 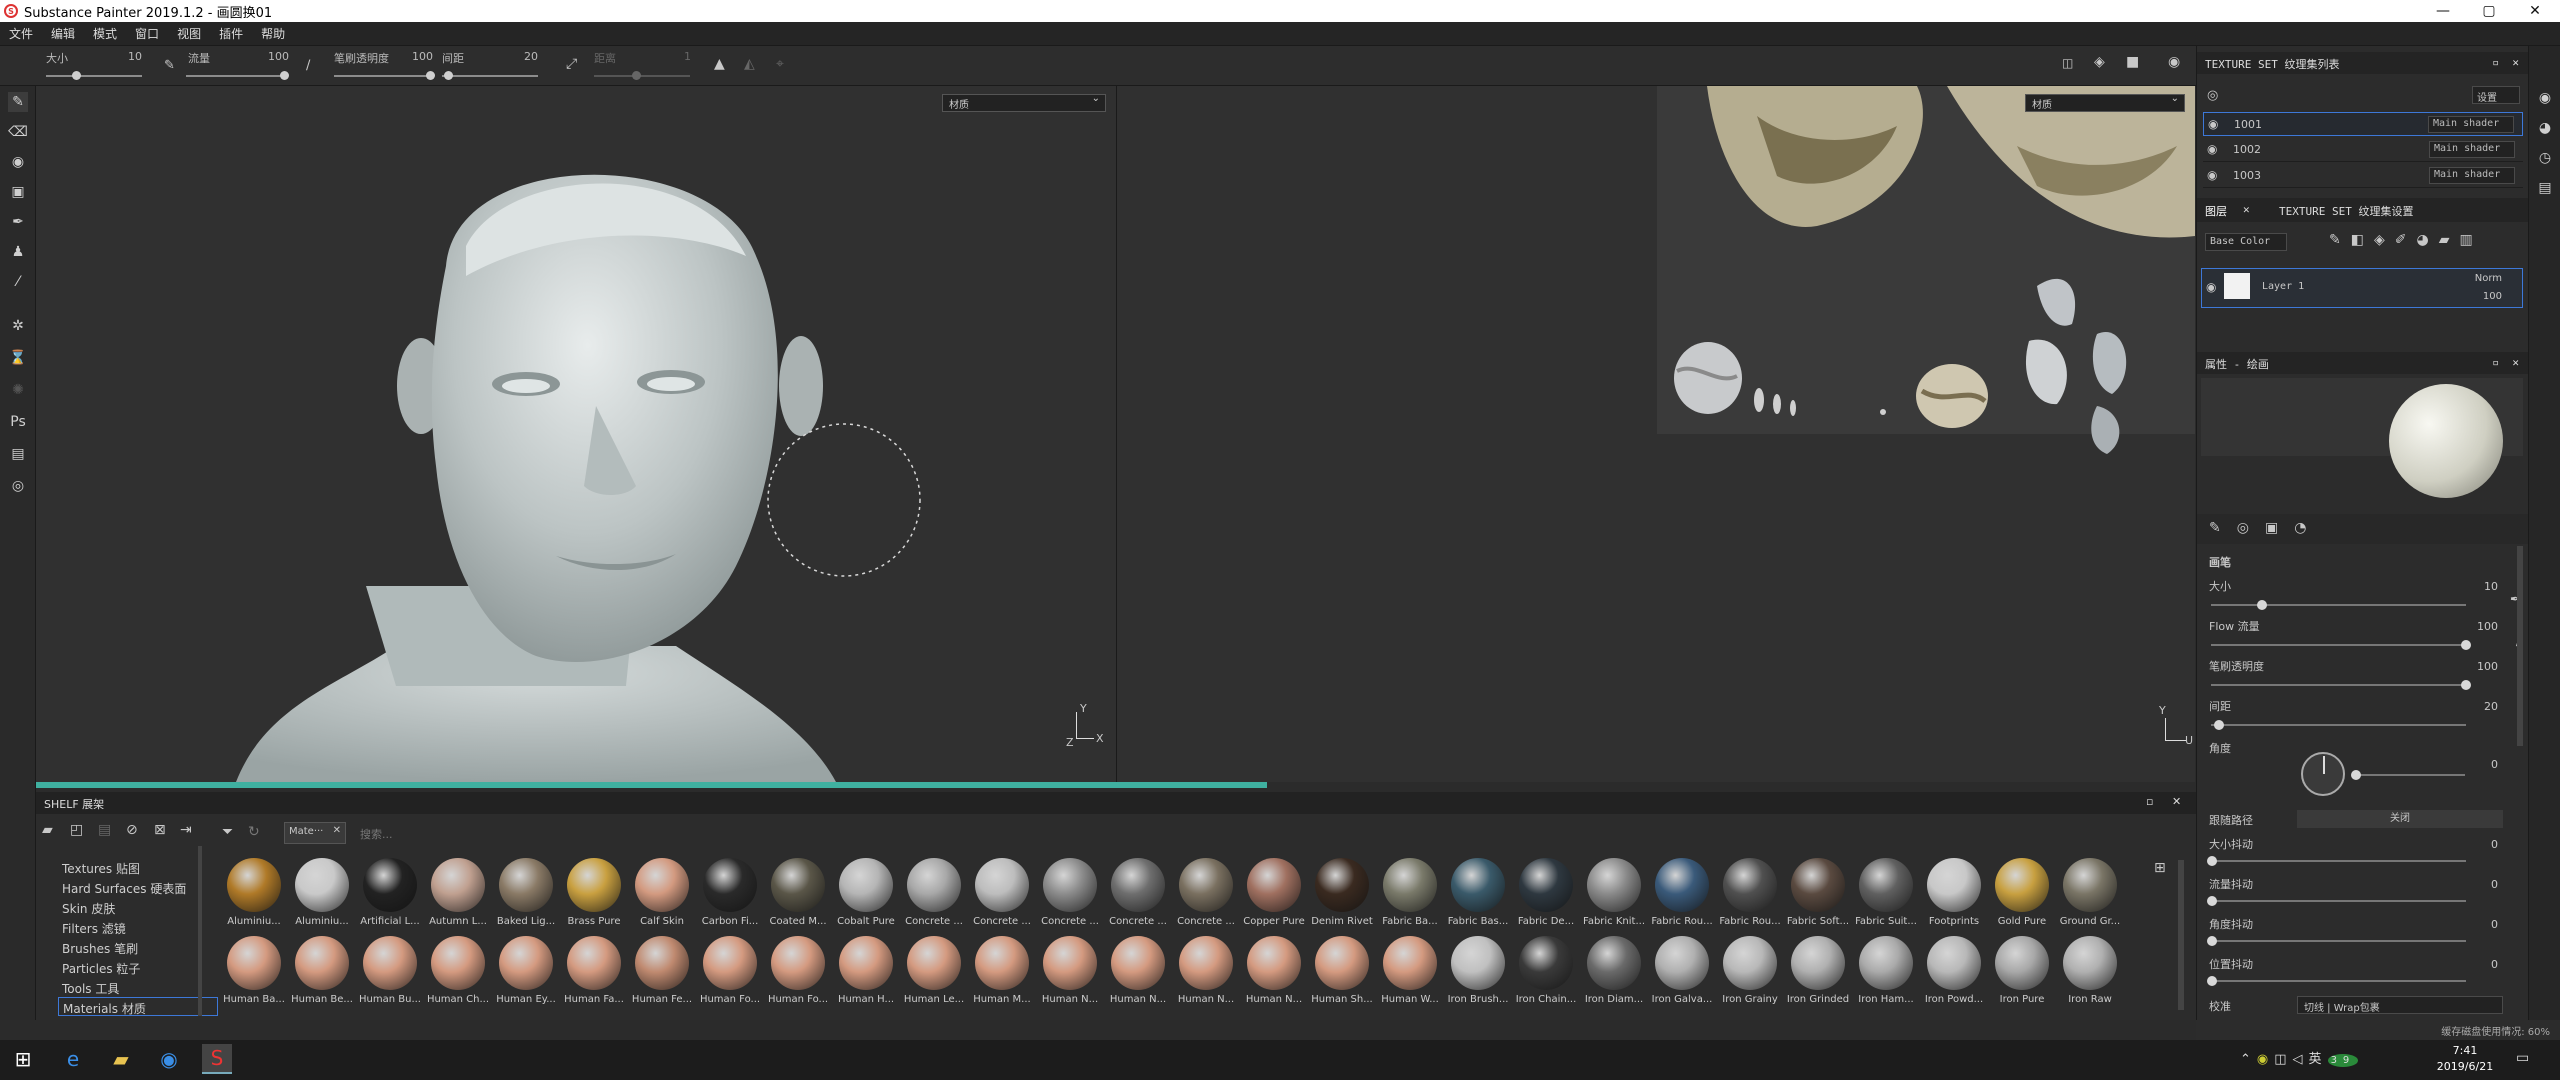 What do you see at coordinates (2099, 62) in the screenshot?
I see `display-settings-icon: ◈` at bounding box center [2099, 62].